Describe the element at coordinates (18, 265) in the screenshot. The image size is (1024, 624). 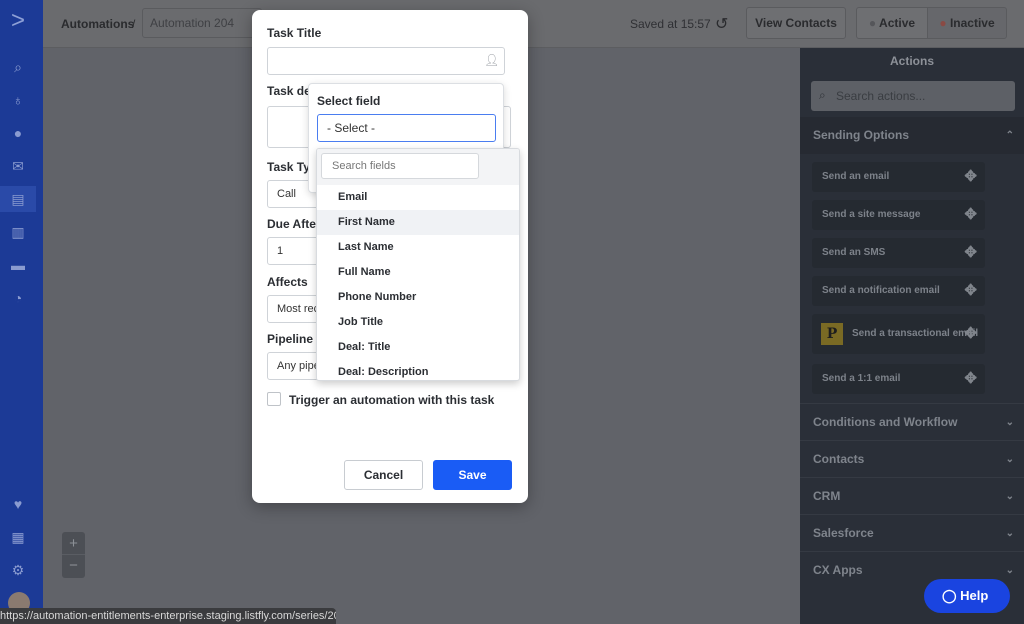
I see `campaigns-icon: ▬` at that location.